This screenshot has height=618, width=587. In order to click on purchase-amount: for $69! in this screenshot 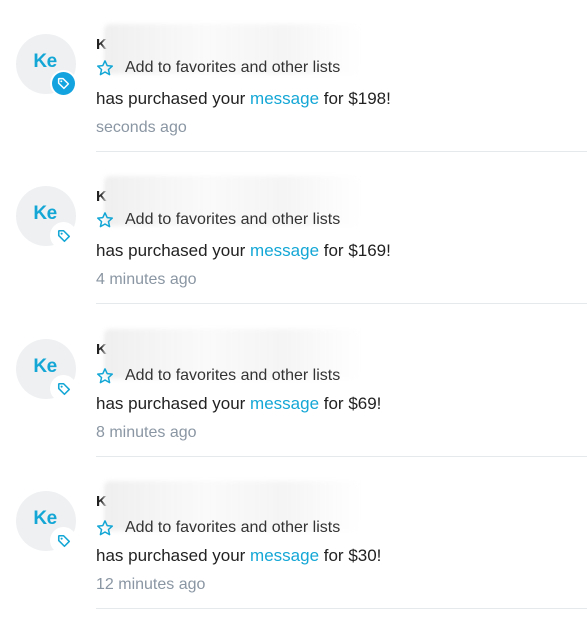, I will do `click(350, 403)`.